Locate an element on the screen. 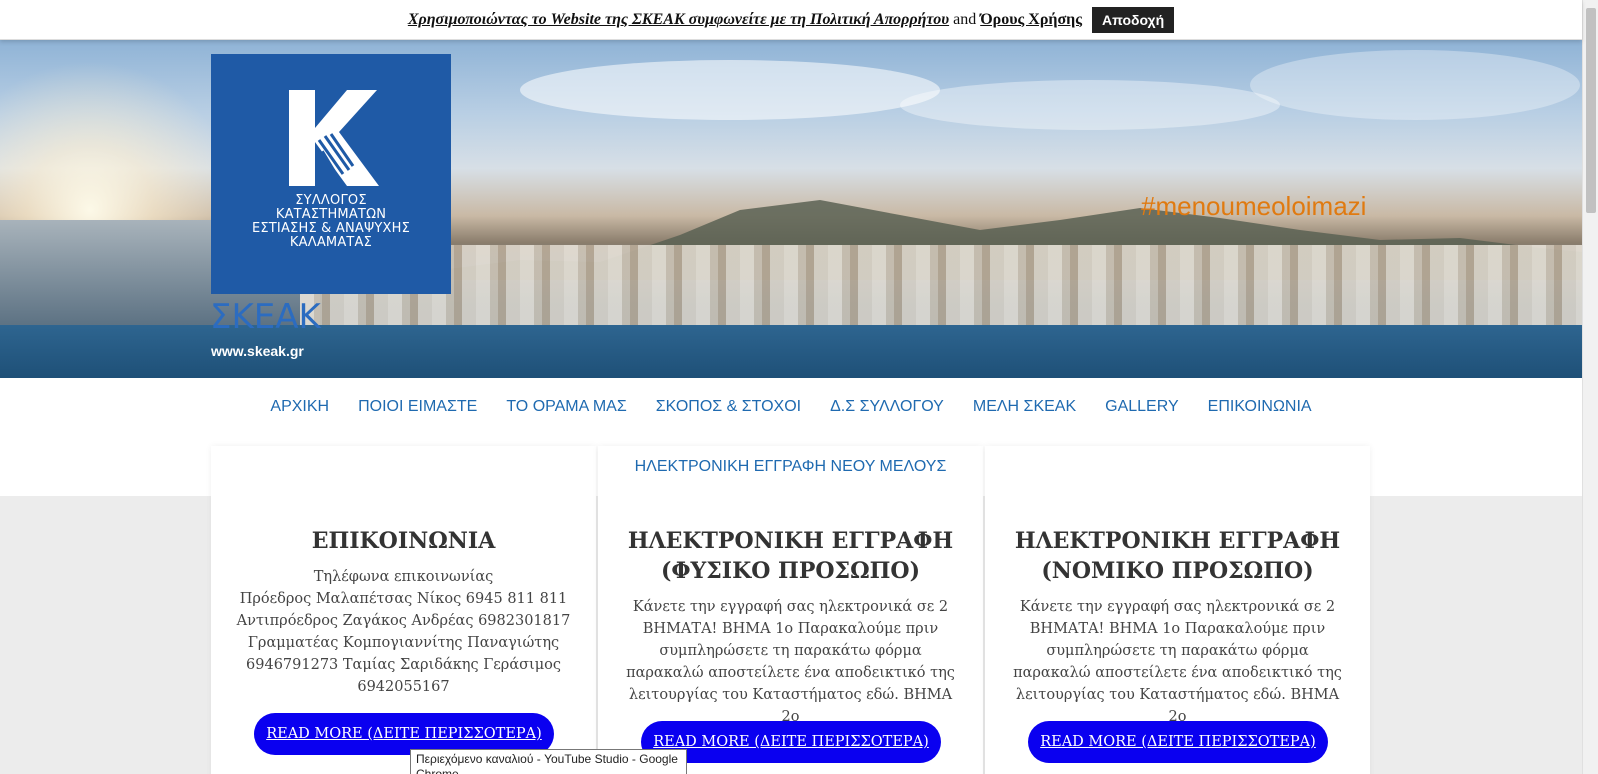 The width and height of the screenshot is (1598, 774). card-body-line: 6946791273 Ταμίας Σαριδάκης Γεράσιμος is located at coordinates (403, 665).